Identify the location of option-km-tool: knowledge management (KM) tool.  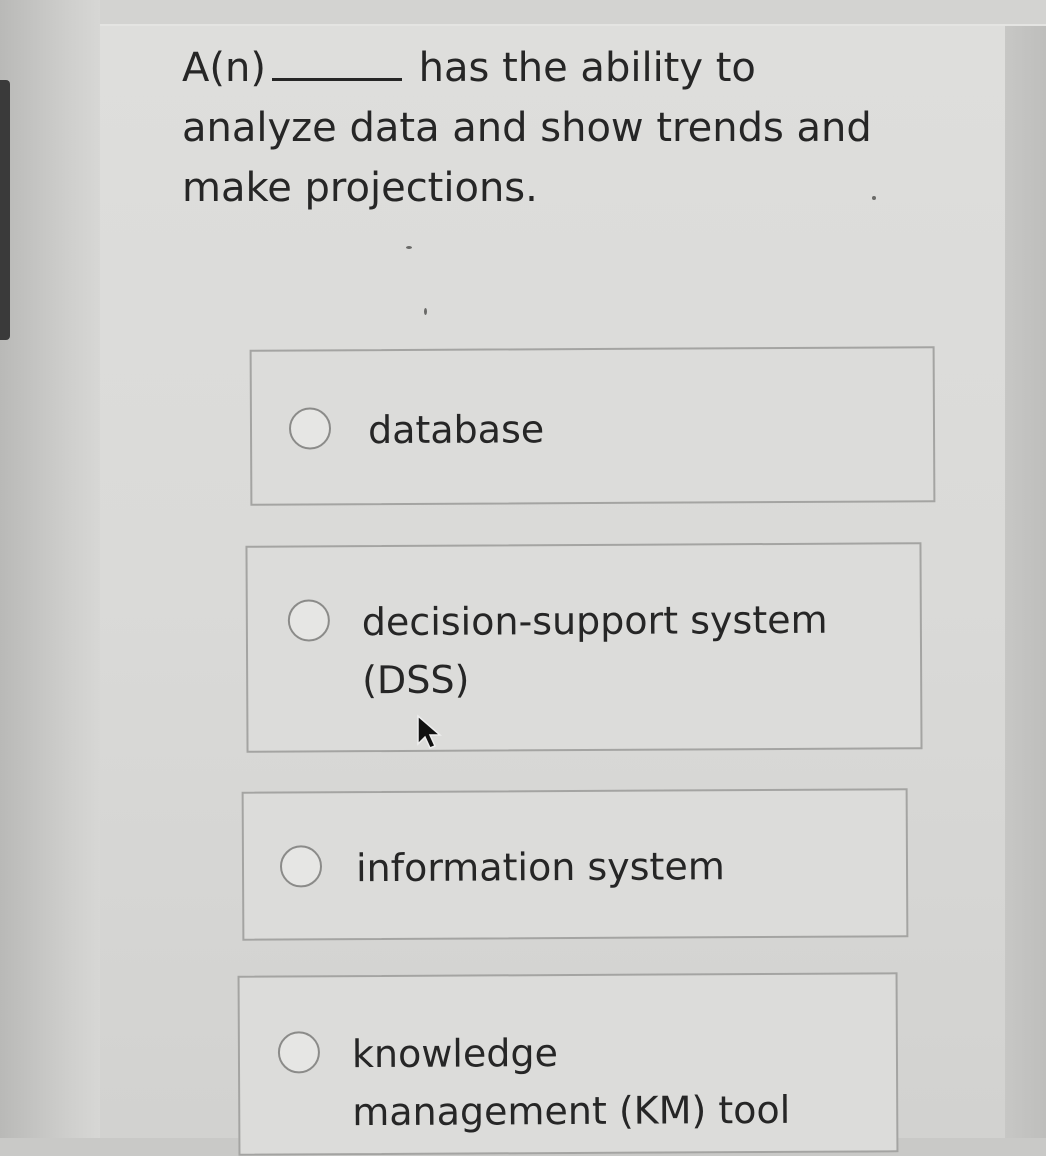
(568, 1064).